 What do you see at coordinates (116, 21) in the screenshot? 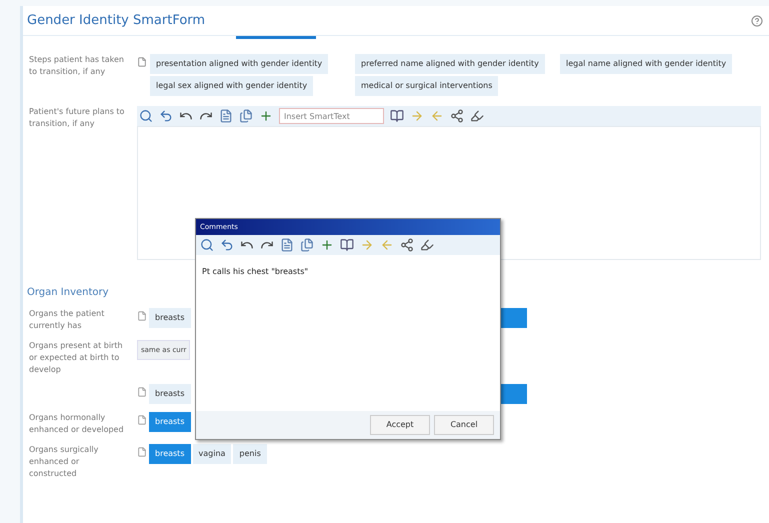
I see `window-title: Gender Identity SmartForm` at bounding box center [116, 21].